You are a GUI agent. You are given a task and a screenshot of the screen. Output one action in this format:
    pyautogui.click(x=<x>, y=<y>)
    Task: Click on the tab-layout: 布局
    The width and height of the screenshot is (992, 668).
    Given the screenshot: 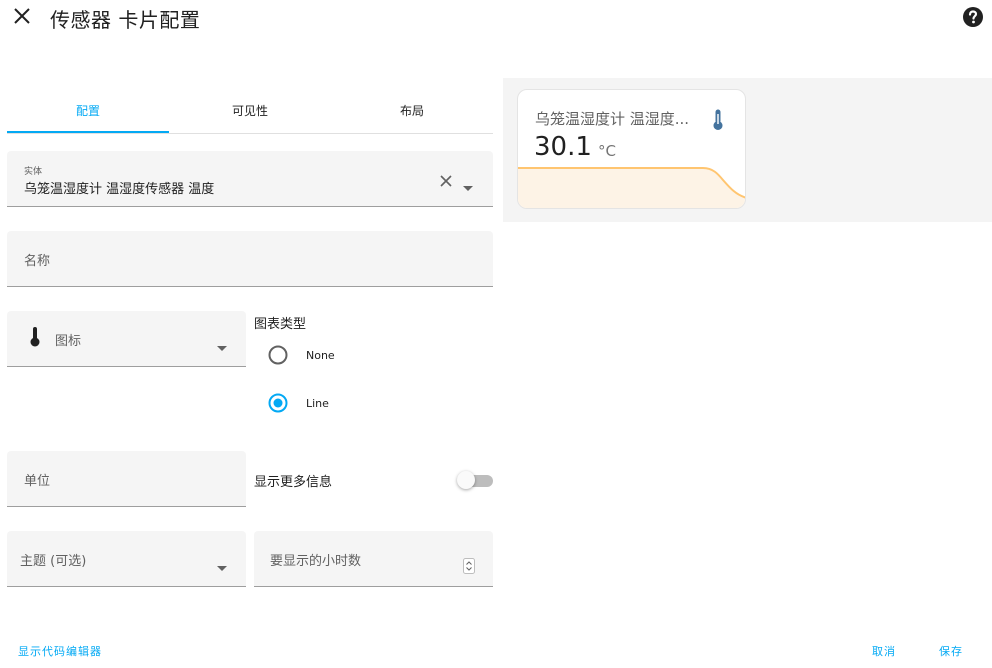 What is the action you would take?
    pyautogui.click(x=412, y=110)
    